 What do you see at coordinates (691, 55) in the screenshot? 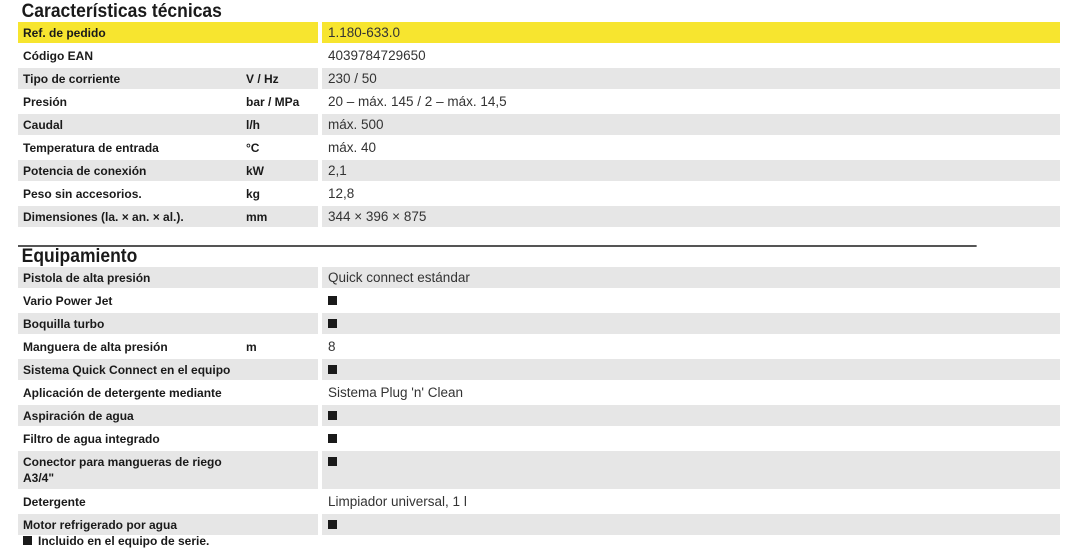
I see `row-value: 4039784729650` at bounding box center [691, 55].